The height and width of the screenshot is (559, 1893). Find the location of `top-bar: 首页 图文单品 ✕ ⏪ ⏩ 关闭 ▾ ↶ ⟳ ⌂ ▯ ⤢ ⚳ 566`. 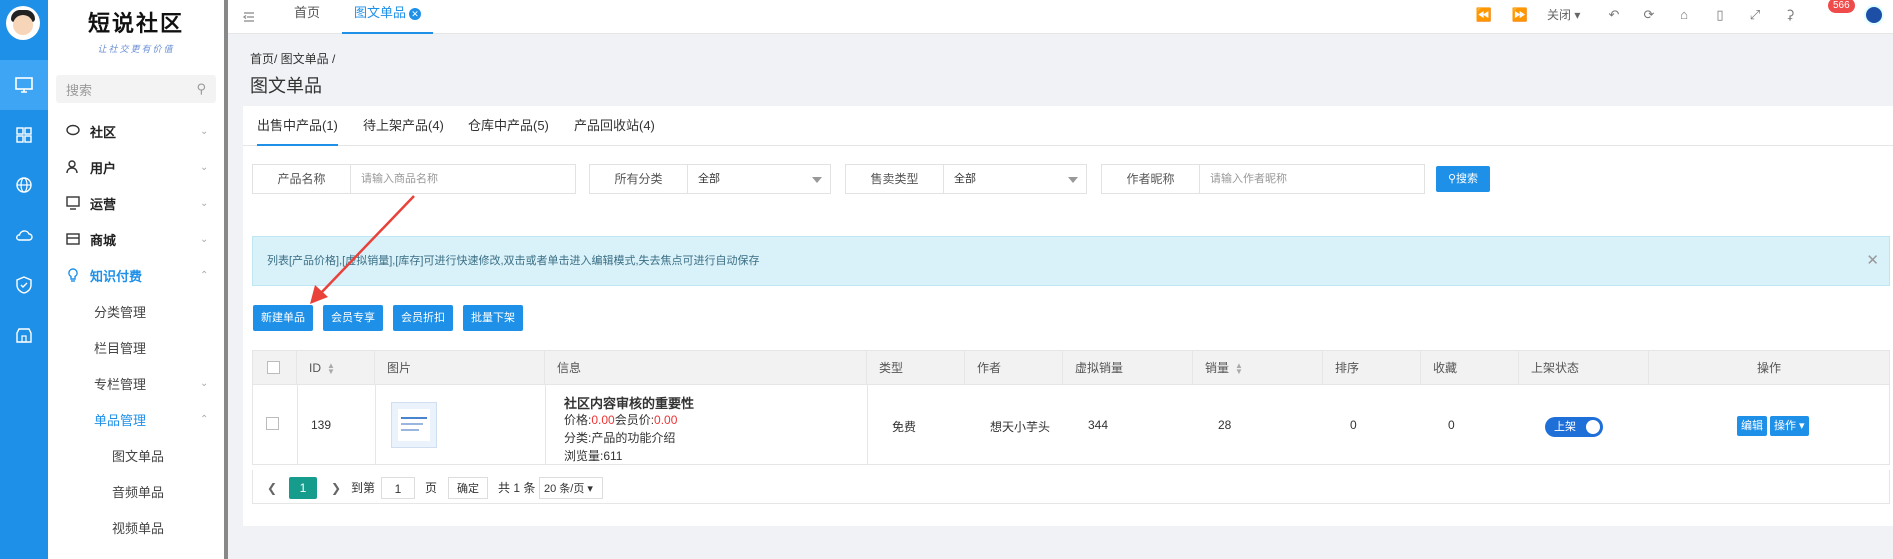

top-bar: 首页 图文单品 ✕ ⏪ ⏩ 关闭 ▾ ↶ ⟳ ⌂ ▯ ⤢ ⚳ 566 is located at coordinates (1060, 17).